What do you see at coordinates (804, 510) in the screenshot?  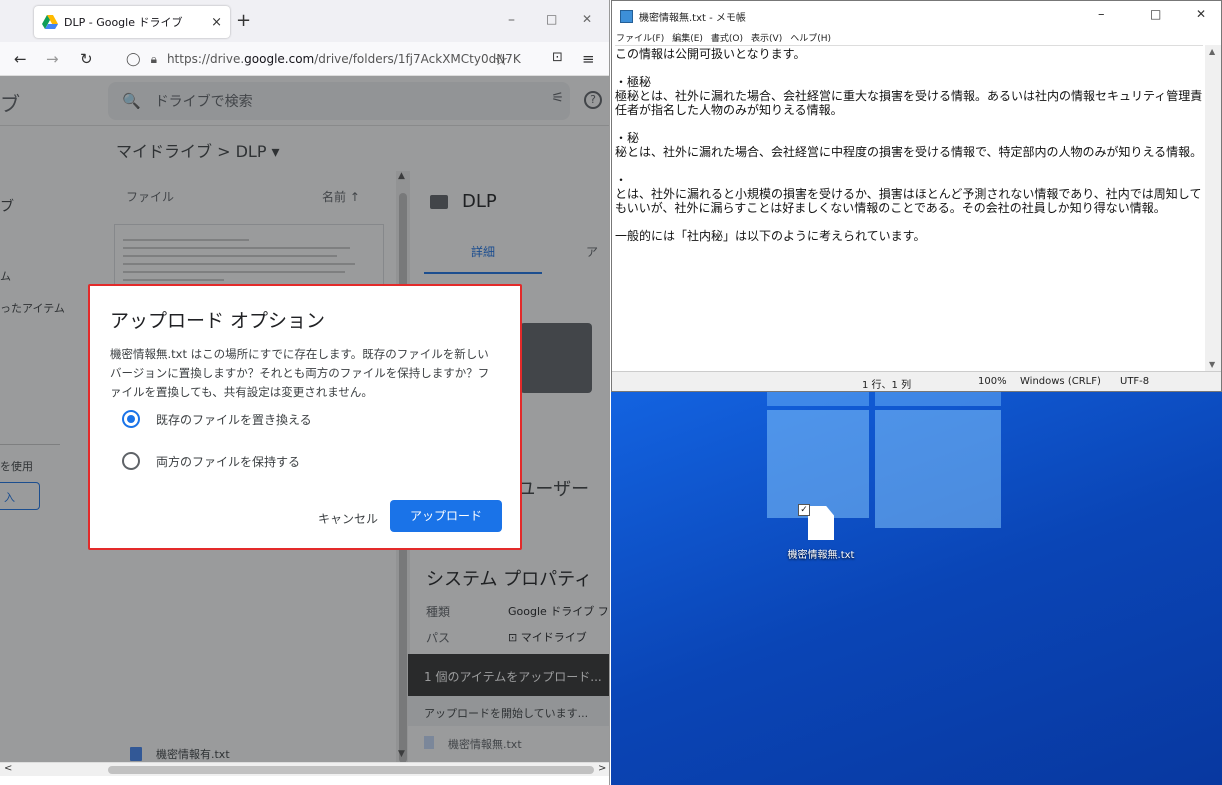 I see `checkbox-icon: ✓` at bounding box center [804, 510].